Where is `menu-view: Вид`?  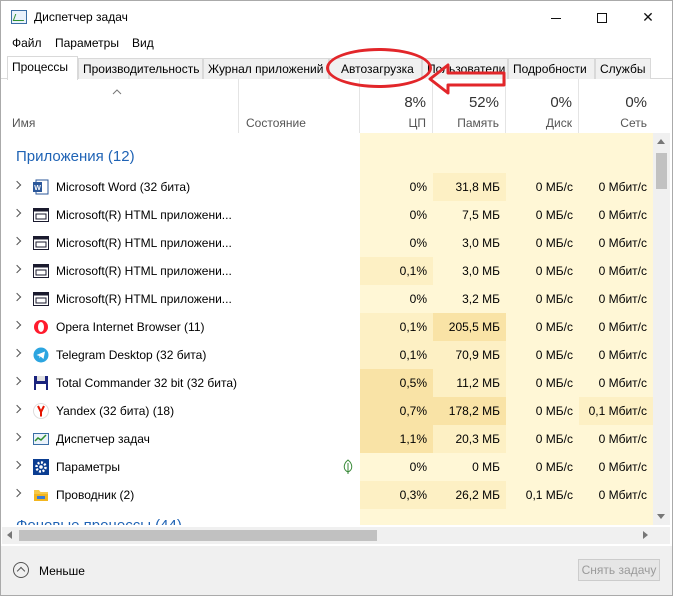 menu-view: Вид is located at coordinates (143, 43).